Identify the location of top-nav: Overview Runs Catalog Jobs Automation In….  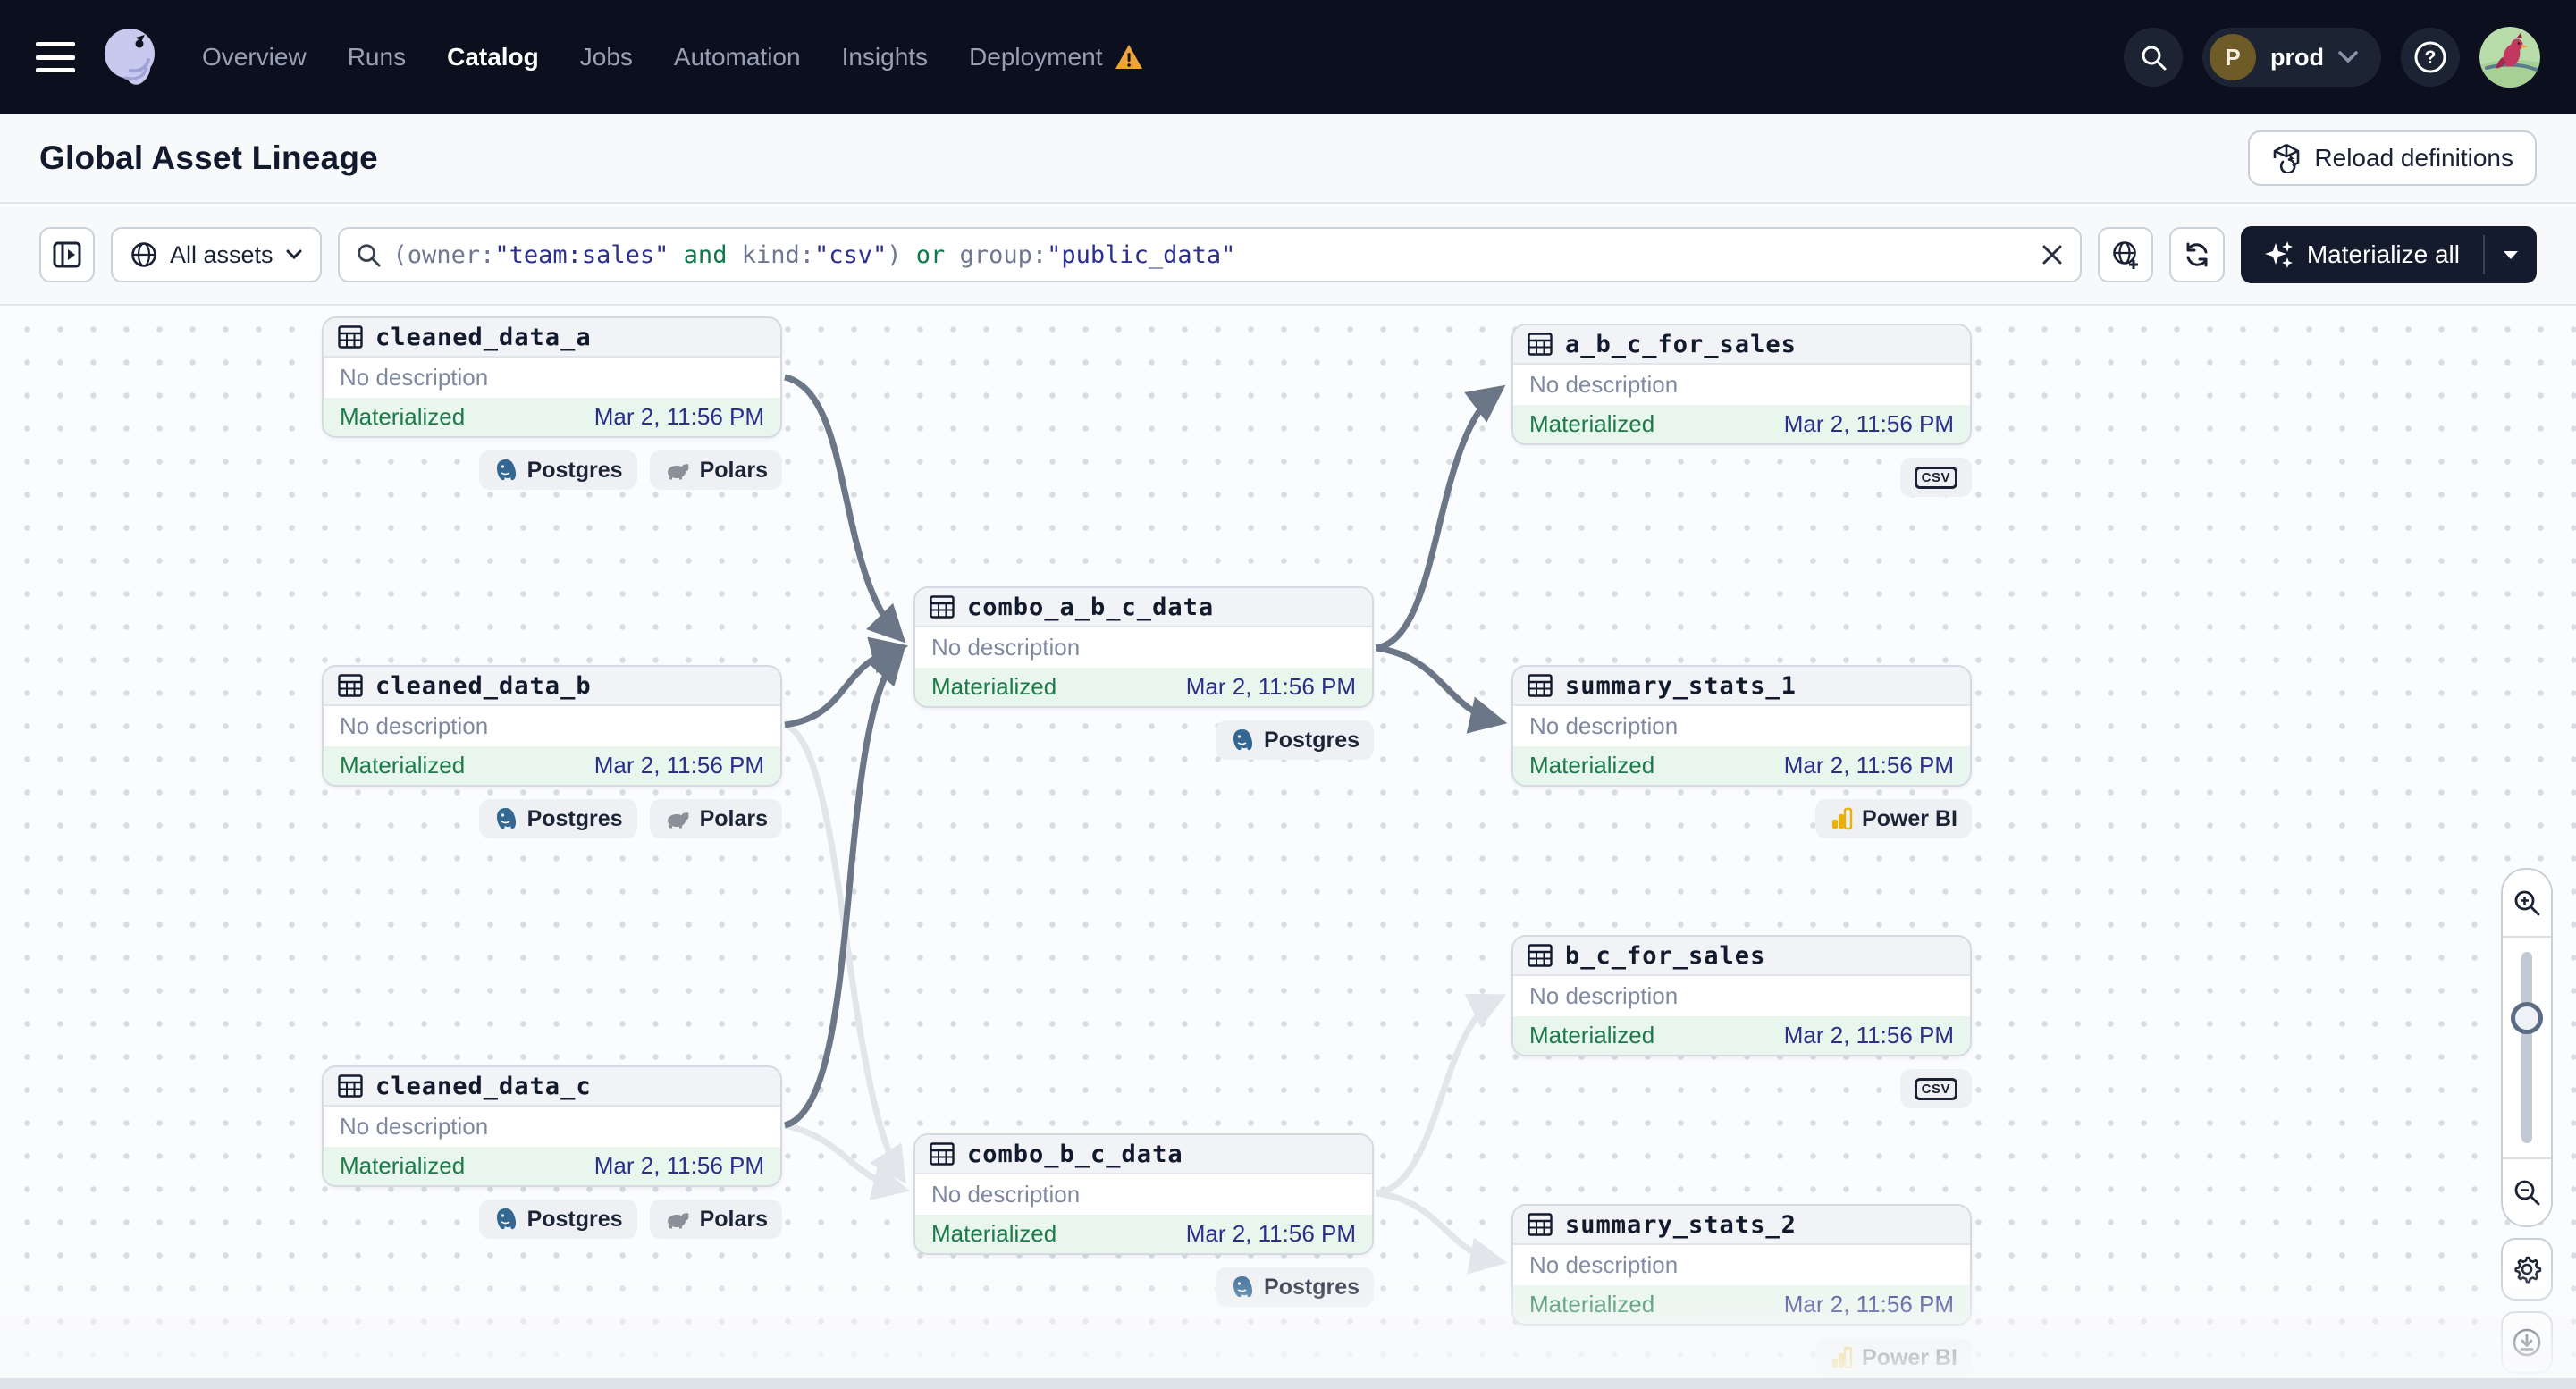
(1288, 57).